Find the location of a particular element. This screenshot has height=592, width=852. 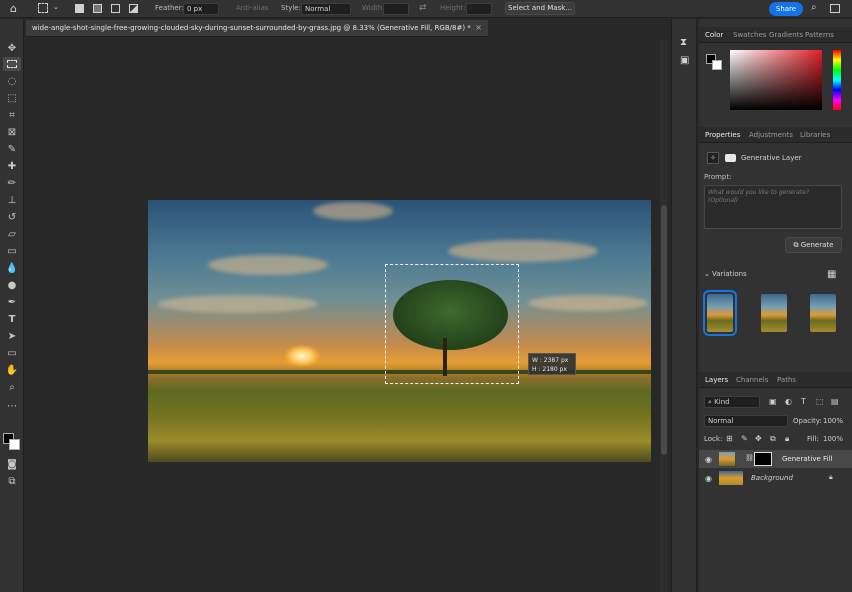

tab-channels: Channels is located at coordinates (752, 380).